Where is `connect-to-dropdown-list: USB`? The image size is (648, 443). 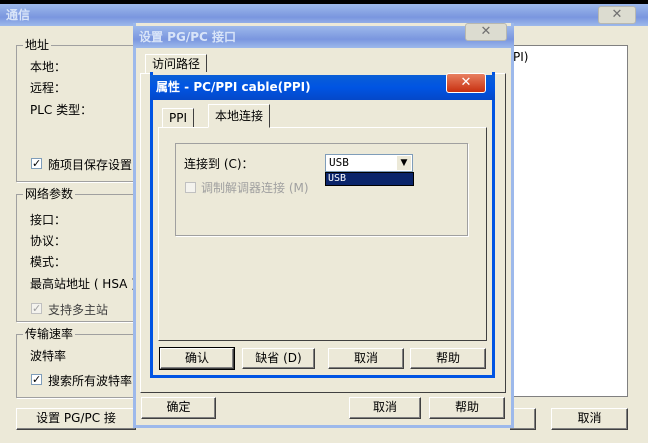
connect-to-dropdown-list: USB is located at coordinates (369, 179).